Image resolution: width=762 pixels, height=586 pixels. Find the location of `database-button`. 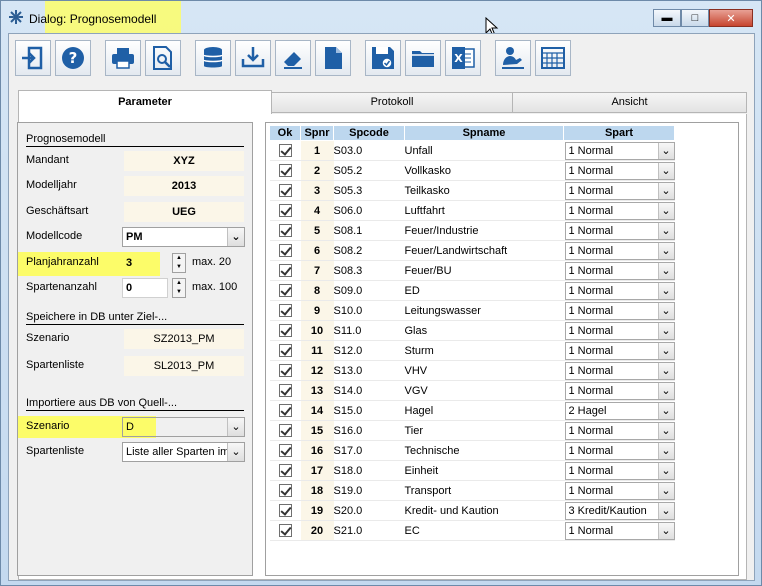

database-button is located at coordinates (213, 58).